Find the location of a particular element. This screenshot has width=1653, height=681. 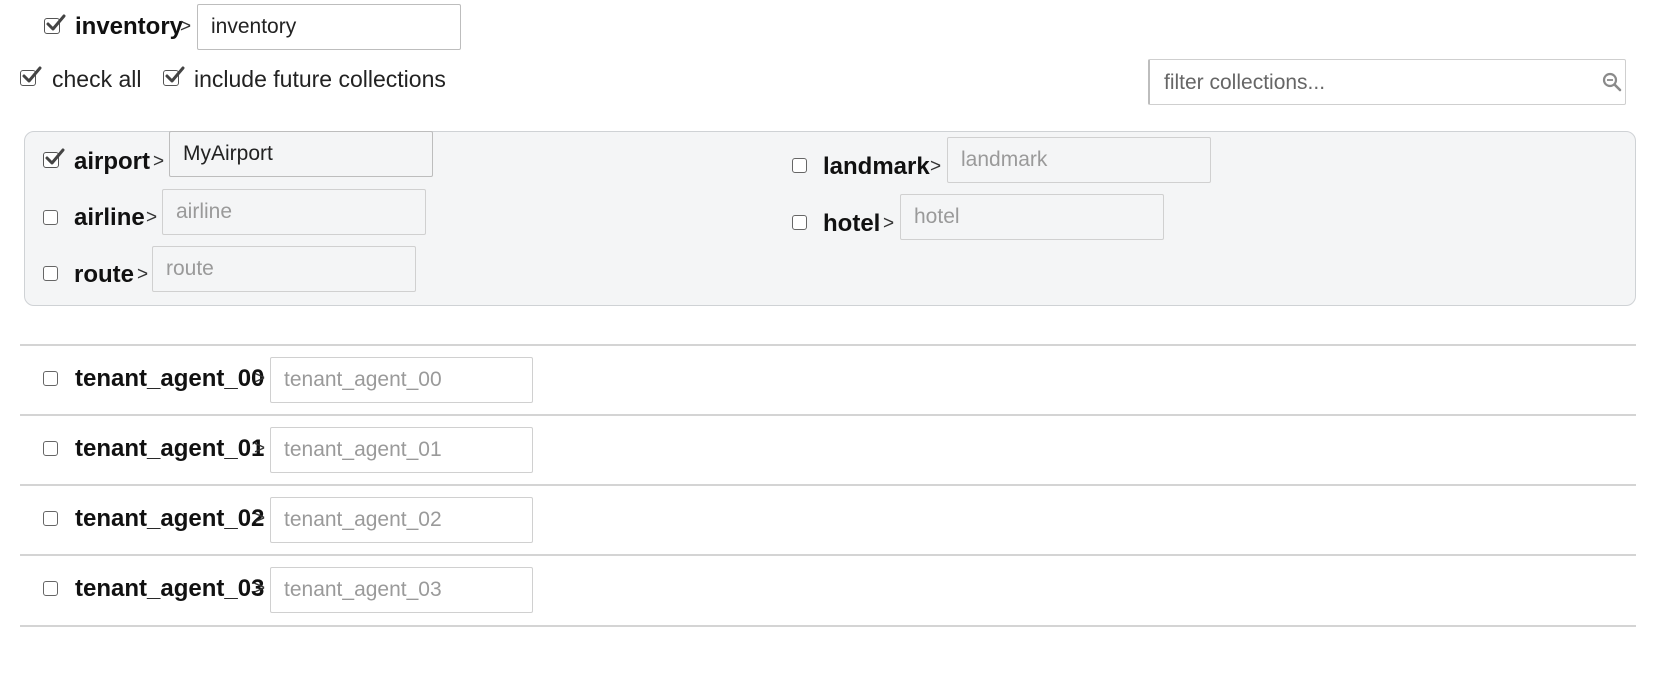

filter-collections-input is located at coordinates (1374, 82).